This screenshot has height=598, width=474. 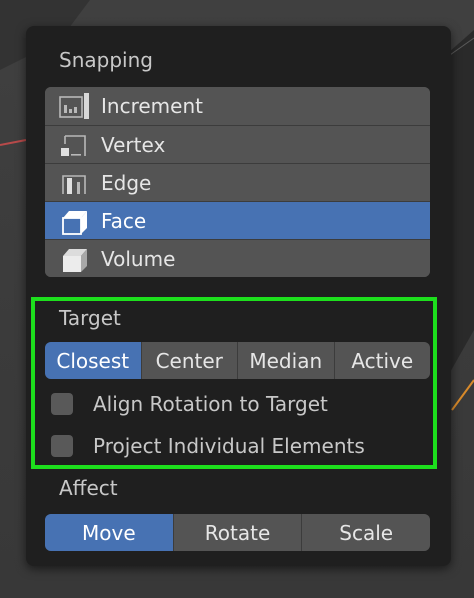 I want to click on snap-item-label: Edge, so click(x=126, y=182).